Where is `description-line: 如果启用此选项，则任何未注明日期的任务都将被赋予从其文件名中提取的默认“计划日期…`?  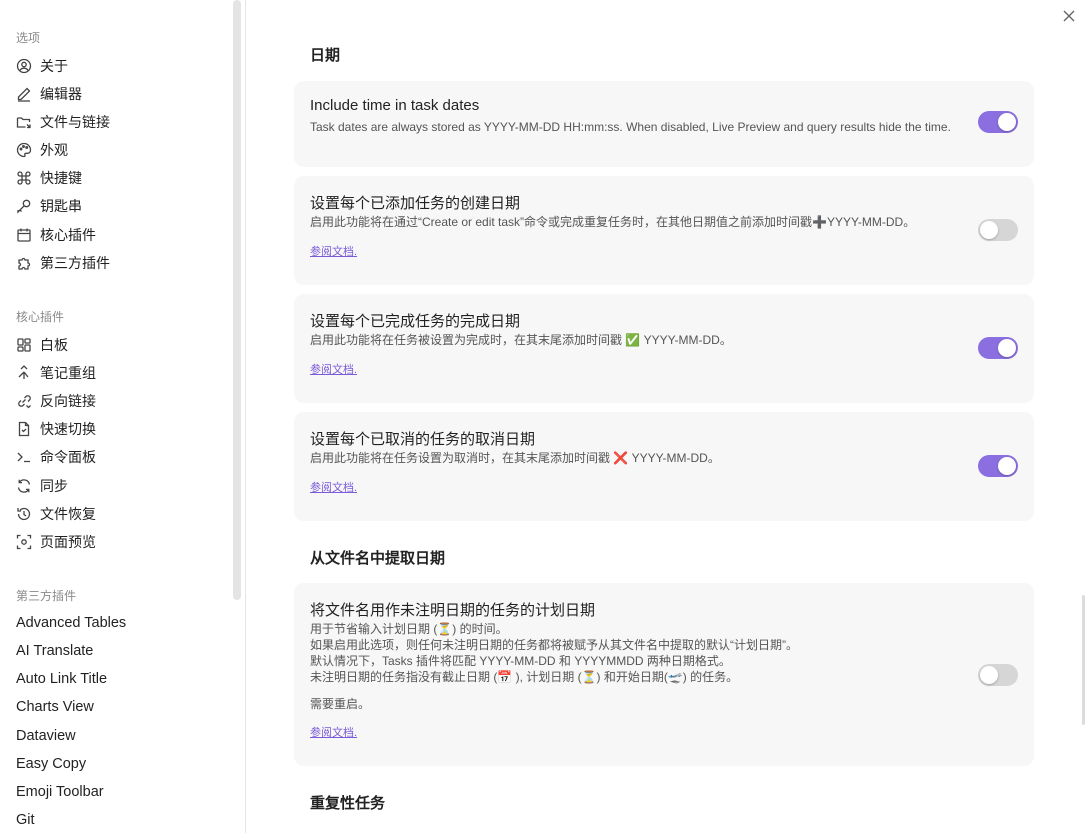 description-line: 如果启用此选项，则任何未注明日期的任务都将被赋予从其文件名中提取的默认“计划日期… is located at coordinates (554, 645).